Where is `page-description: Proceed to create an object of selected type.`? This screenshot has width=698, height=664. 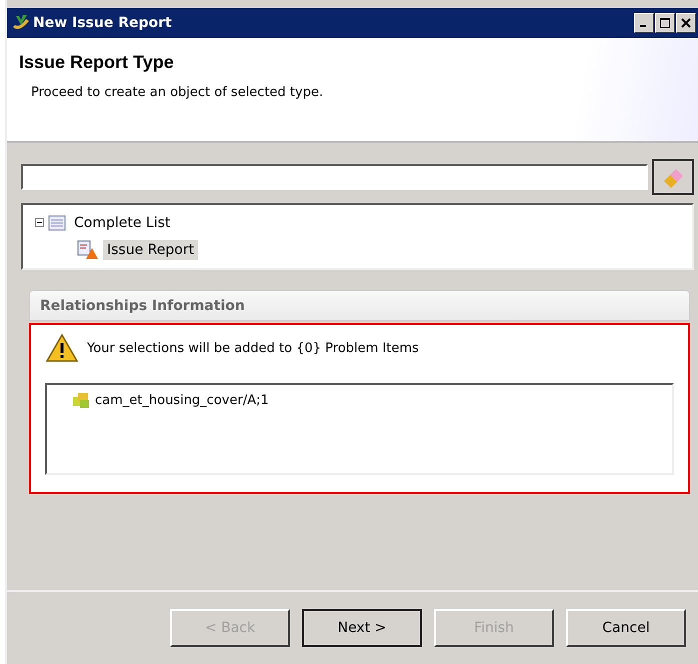
page-description: Proceed to create an object of selected type. is located at coordinates (177, 92).